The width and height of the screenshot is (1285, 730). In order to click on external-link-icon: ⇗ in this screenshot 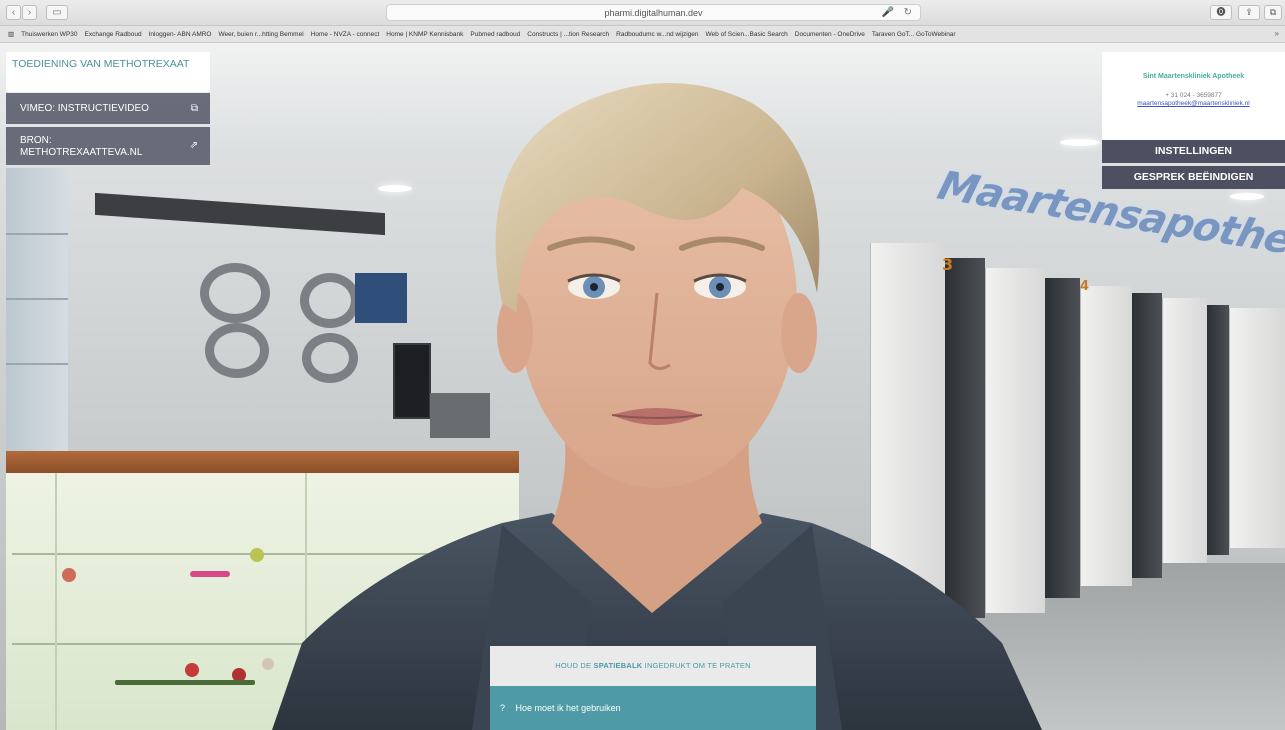, I will do `click(193, 145)`.